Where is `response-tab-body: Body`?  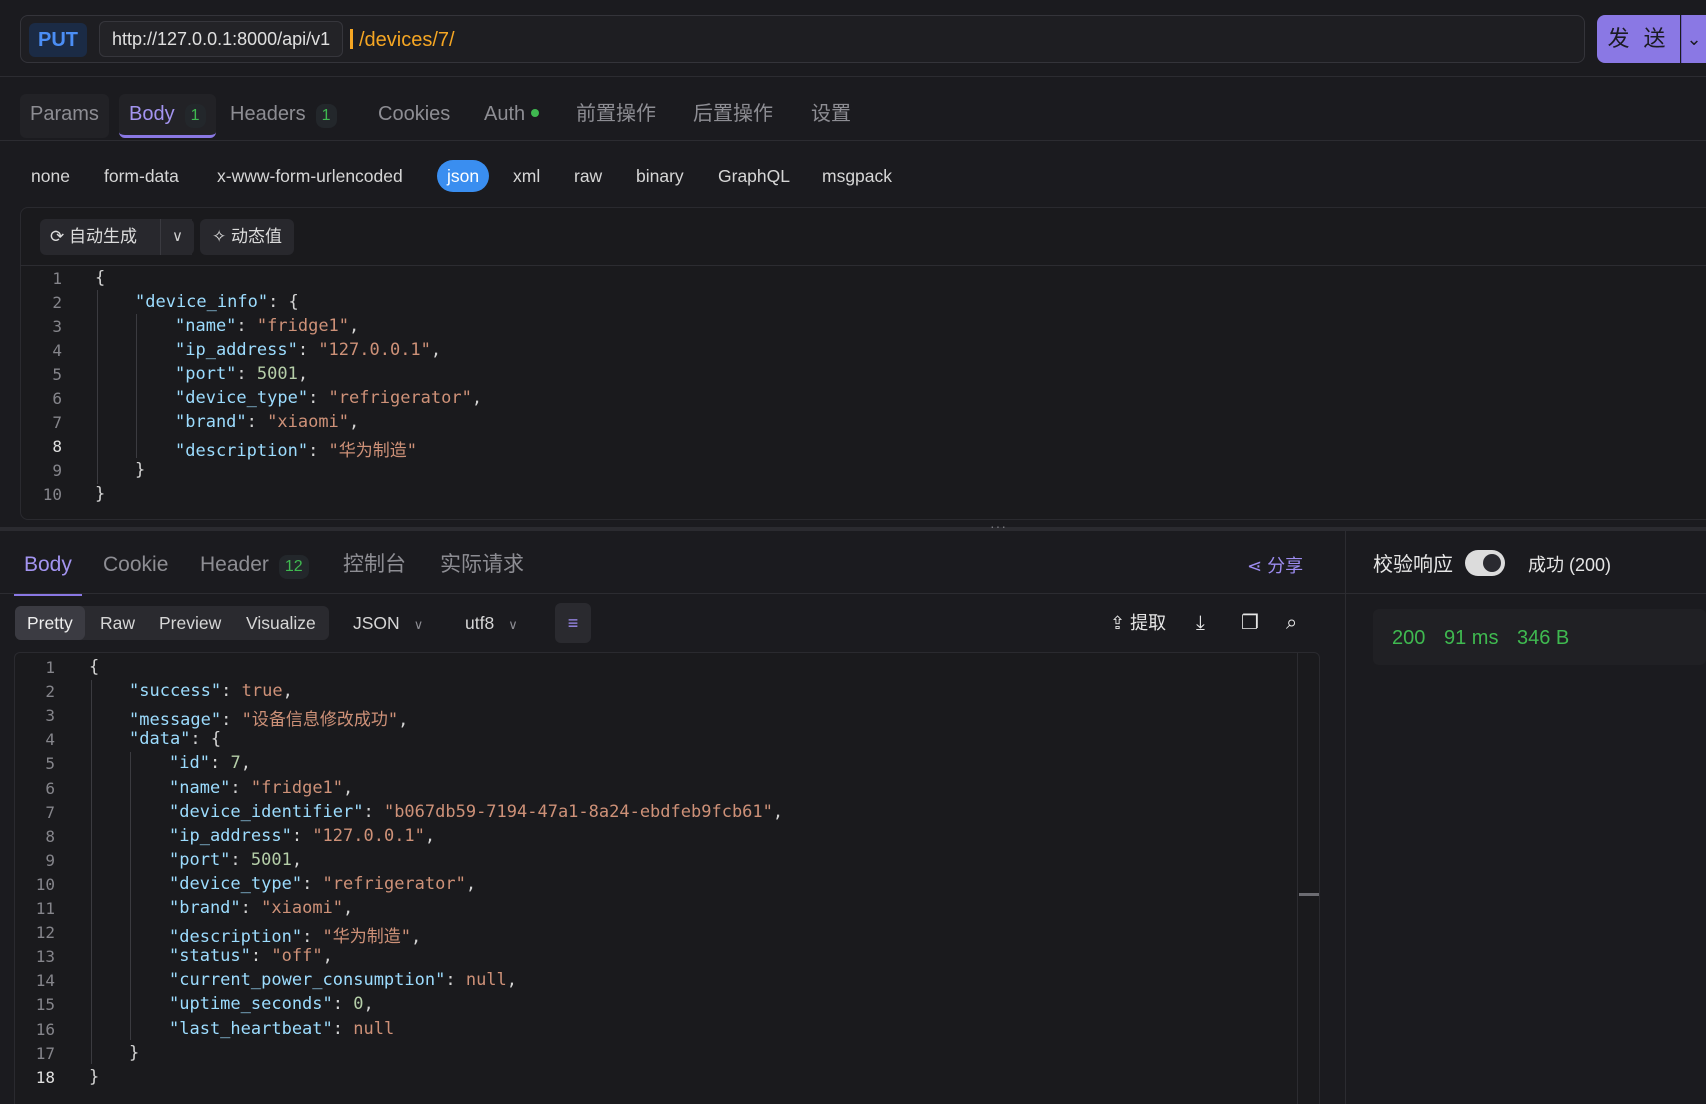
response-tab-body: Body is located at coordinates (48, 572).